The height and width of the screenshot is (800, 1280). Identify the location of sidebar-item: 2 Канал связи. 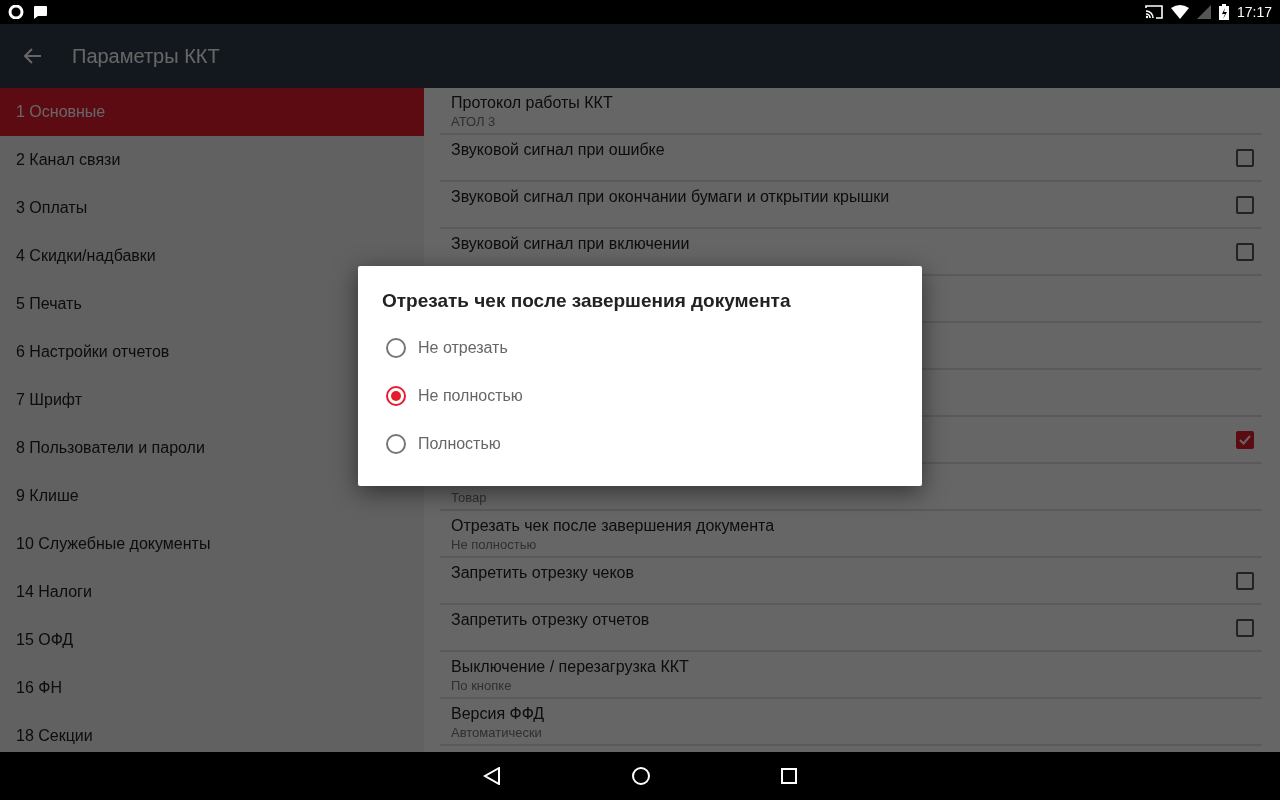
(212, 160).